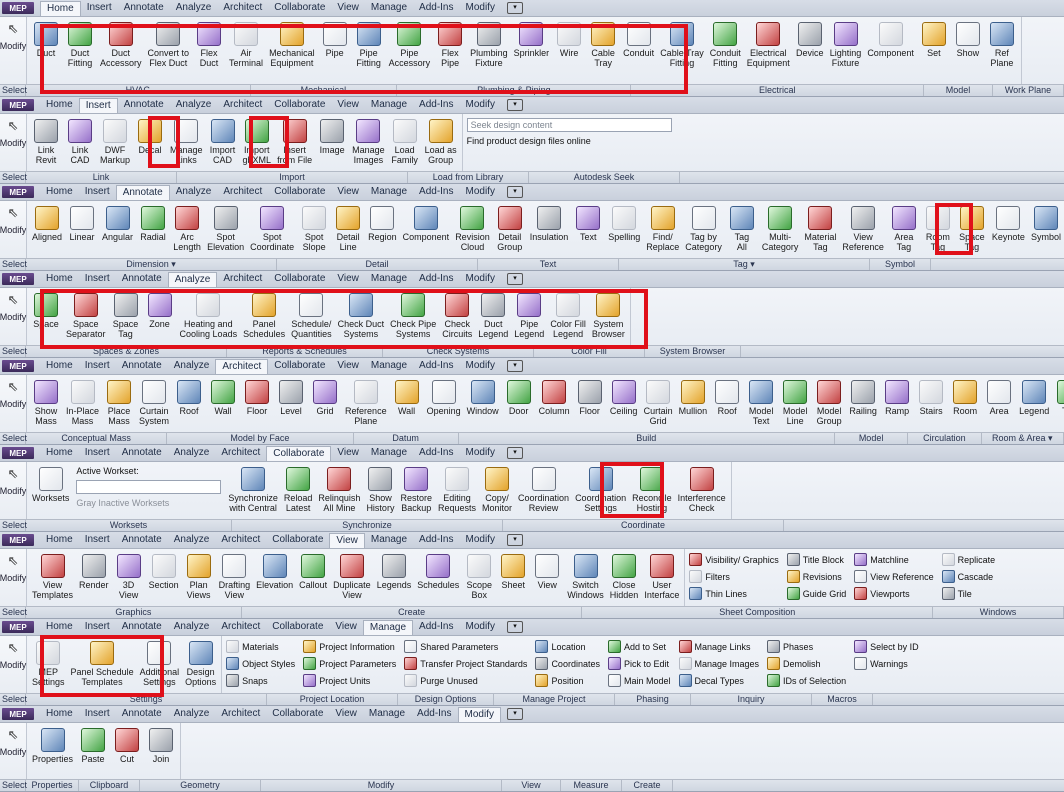 The height and width of the screenshot is (792, 1064). Describe the element at coordinates (543, 487) in the screenshot. I see `tool-coordination-review: Coordination Review` at that location.